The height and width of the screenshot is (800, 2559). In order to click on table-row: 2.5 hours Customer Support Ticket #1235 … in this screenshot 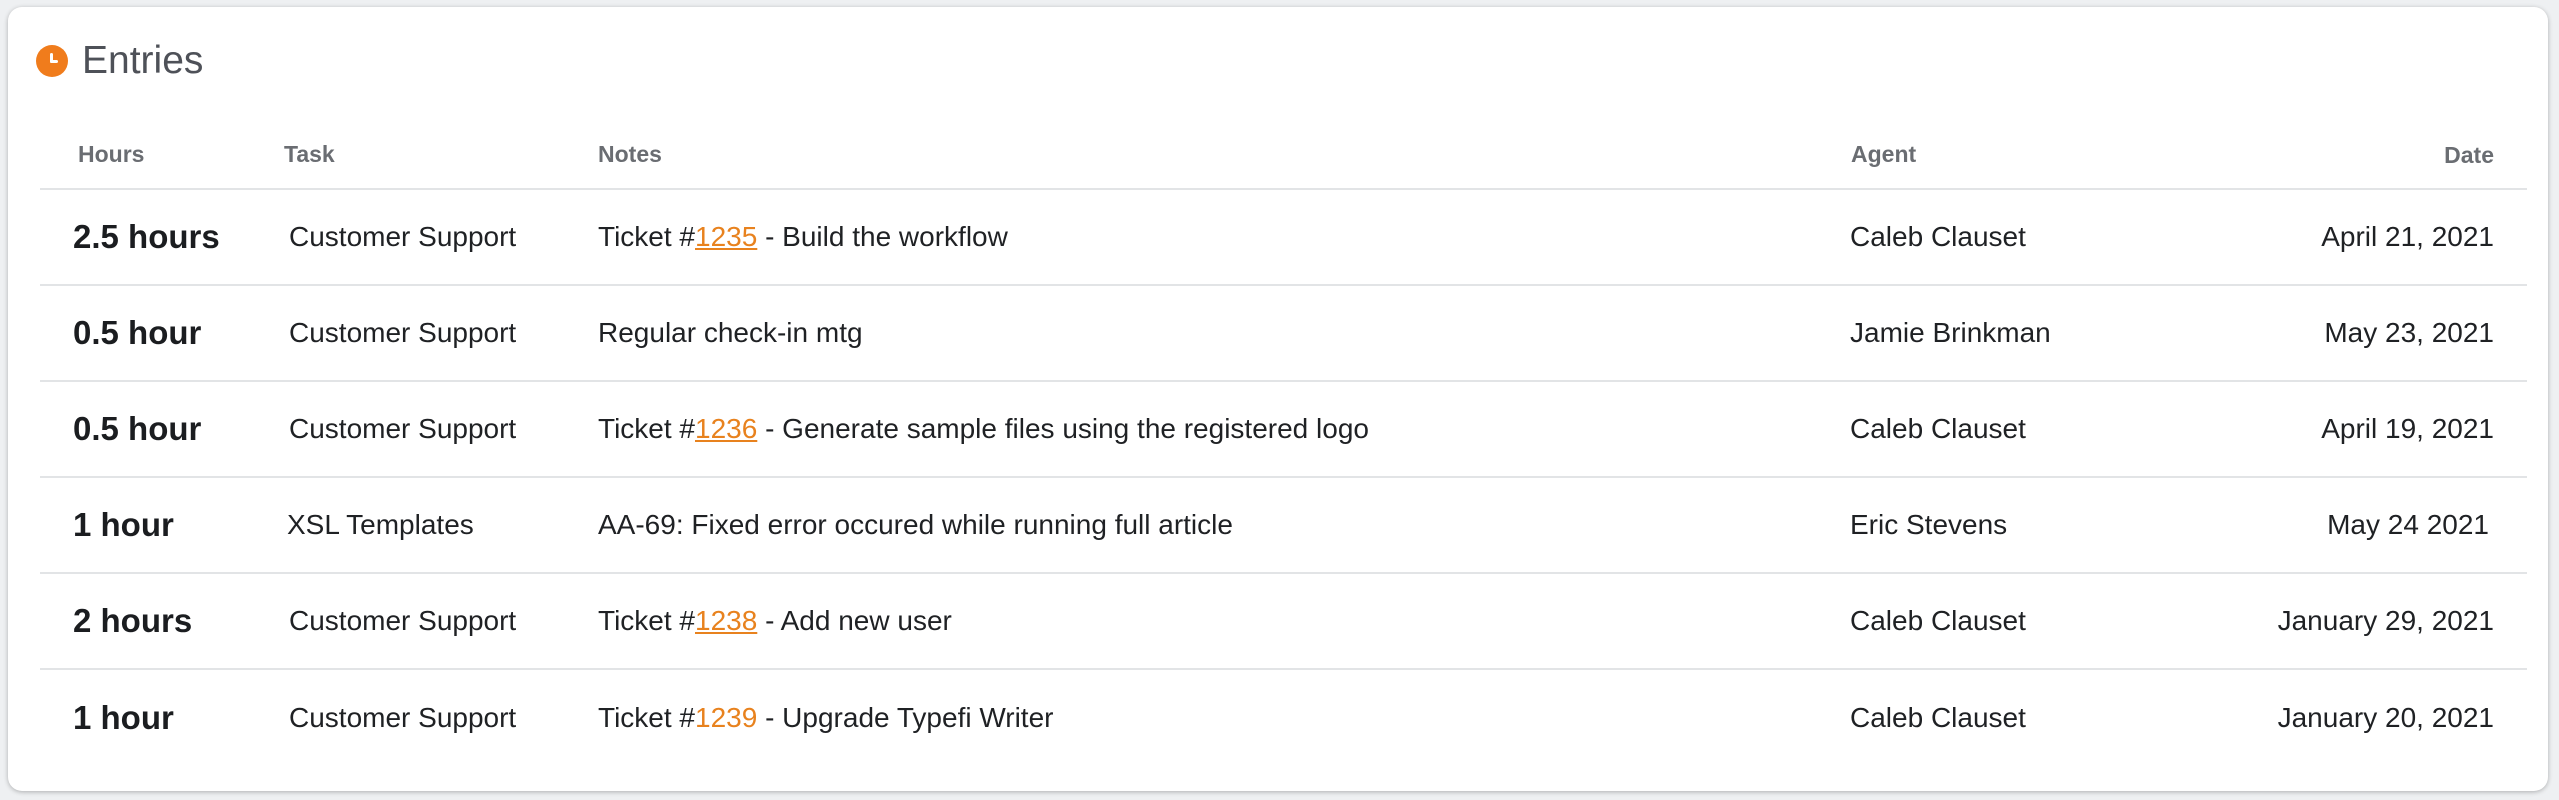, I will do `click(1283, 238)`.